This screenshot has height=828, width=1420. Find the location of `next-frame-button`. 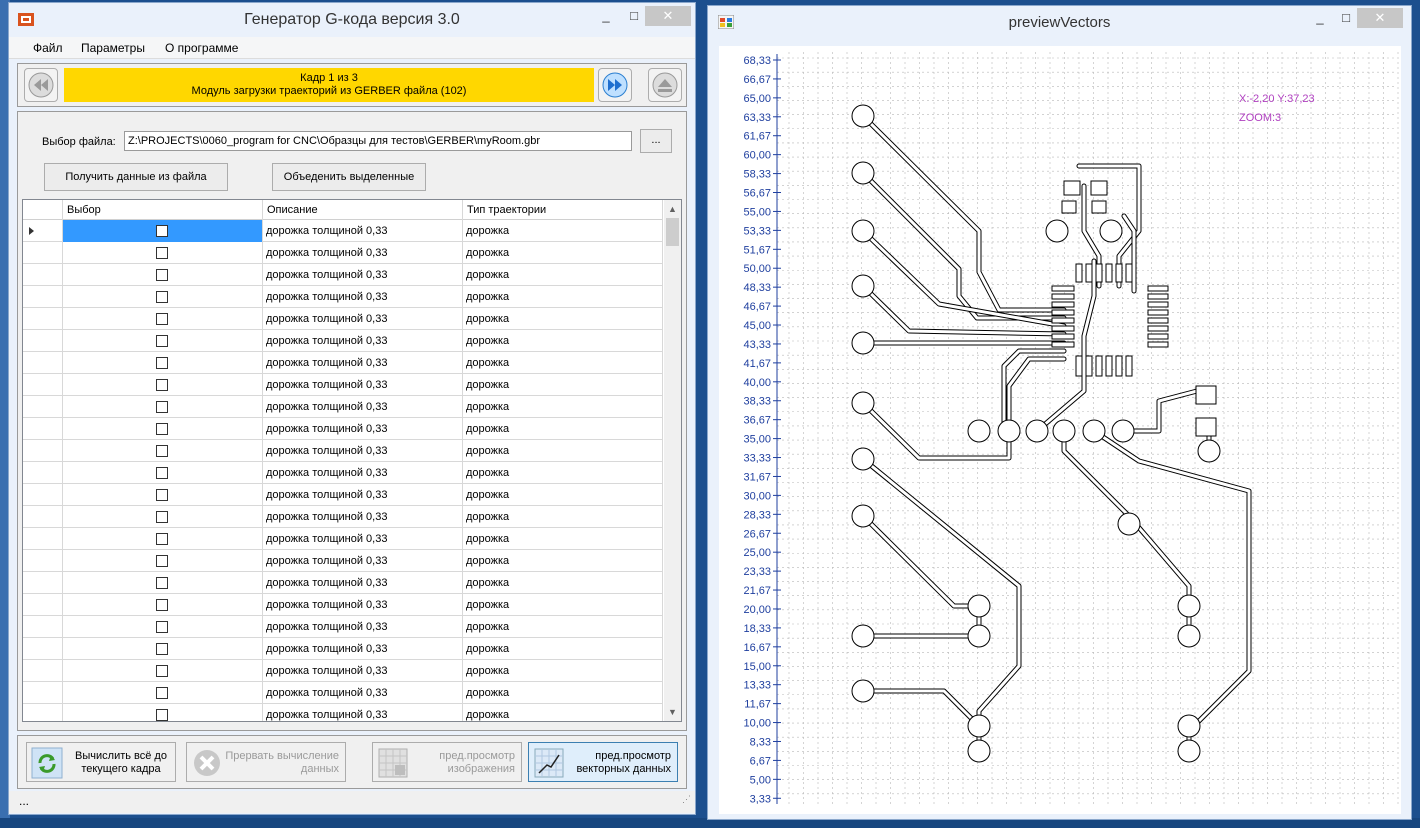

next-frame-button is located at coordinates (615, 85).